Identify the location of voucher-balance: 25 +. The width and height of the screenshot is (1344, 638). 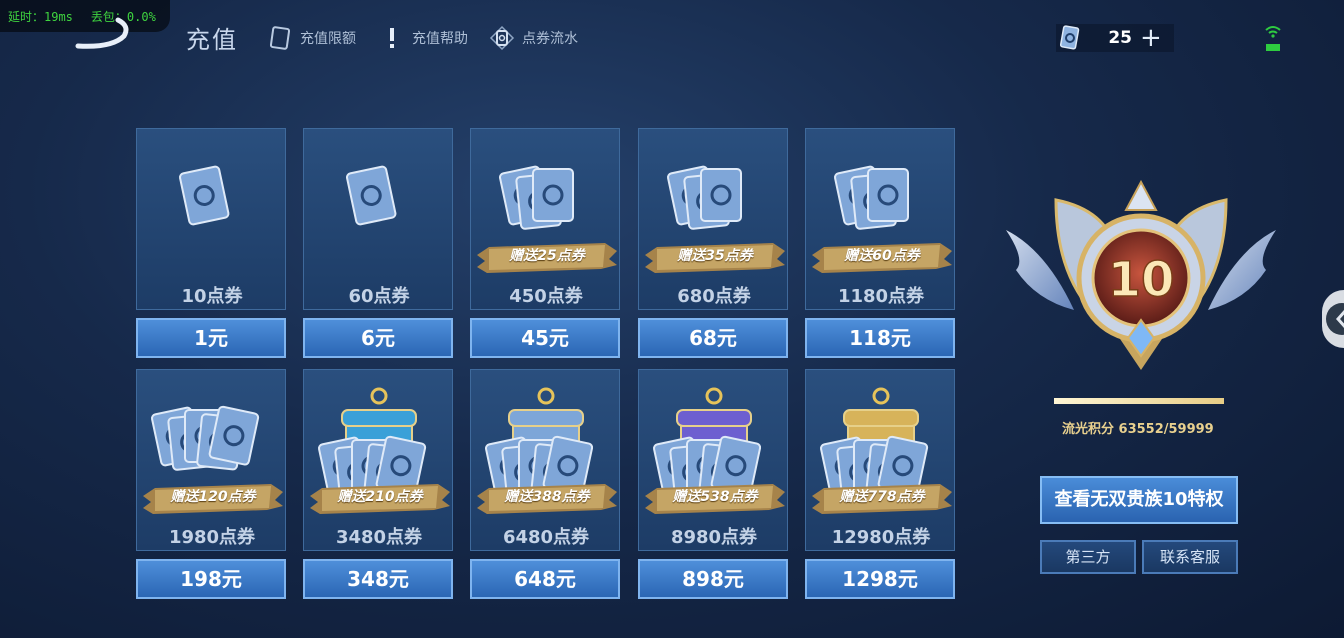
(1115, 38).